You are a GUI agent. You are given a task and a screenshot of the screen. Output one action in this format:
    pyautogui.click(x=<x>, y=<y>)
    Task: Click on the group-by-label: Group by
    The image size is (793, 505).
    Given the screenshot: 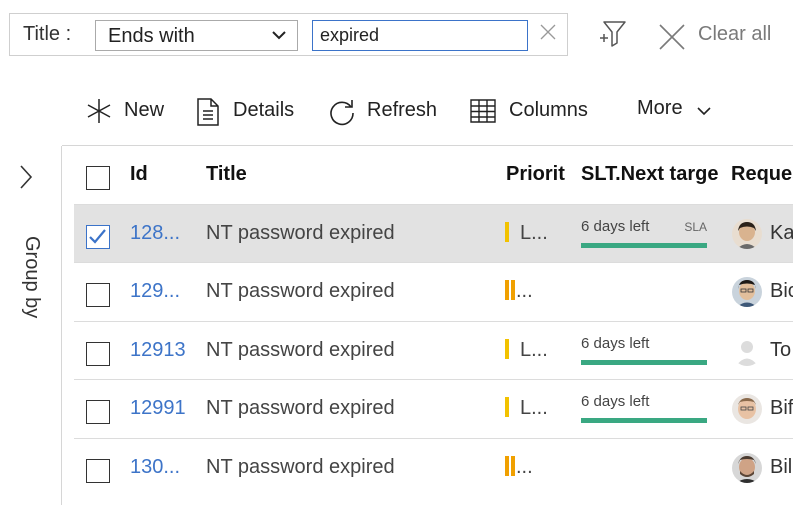 What is the action you would take?
    pyautogui.click(x=32, y=277)
    